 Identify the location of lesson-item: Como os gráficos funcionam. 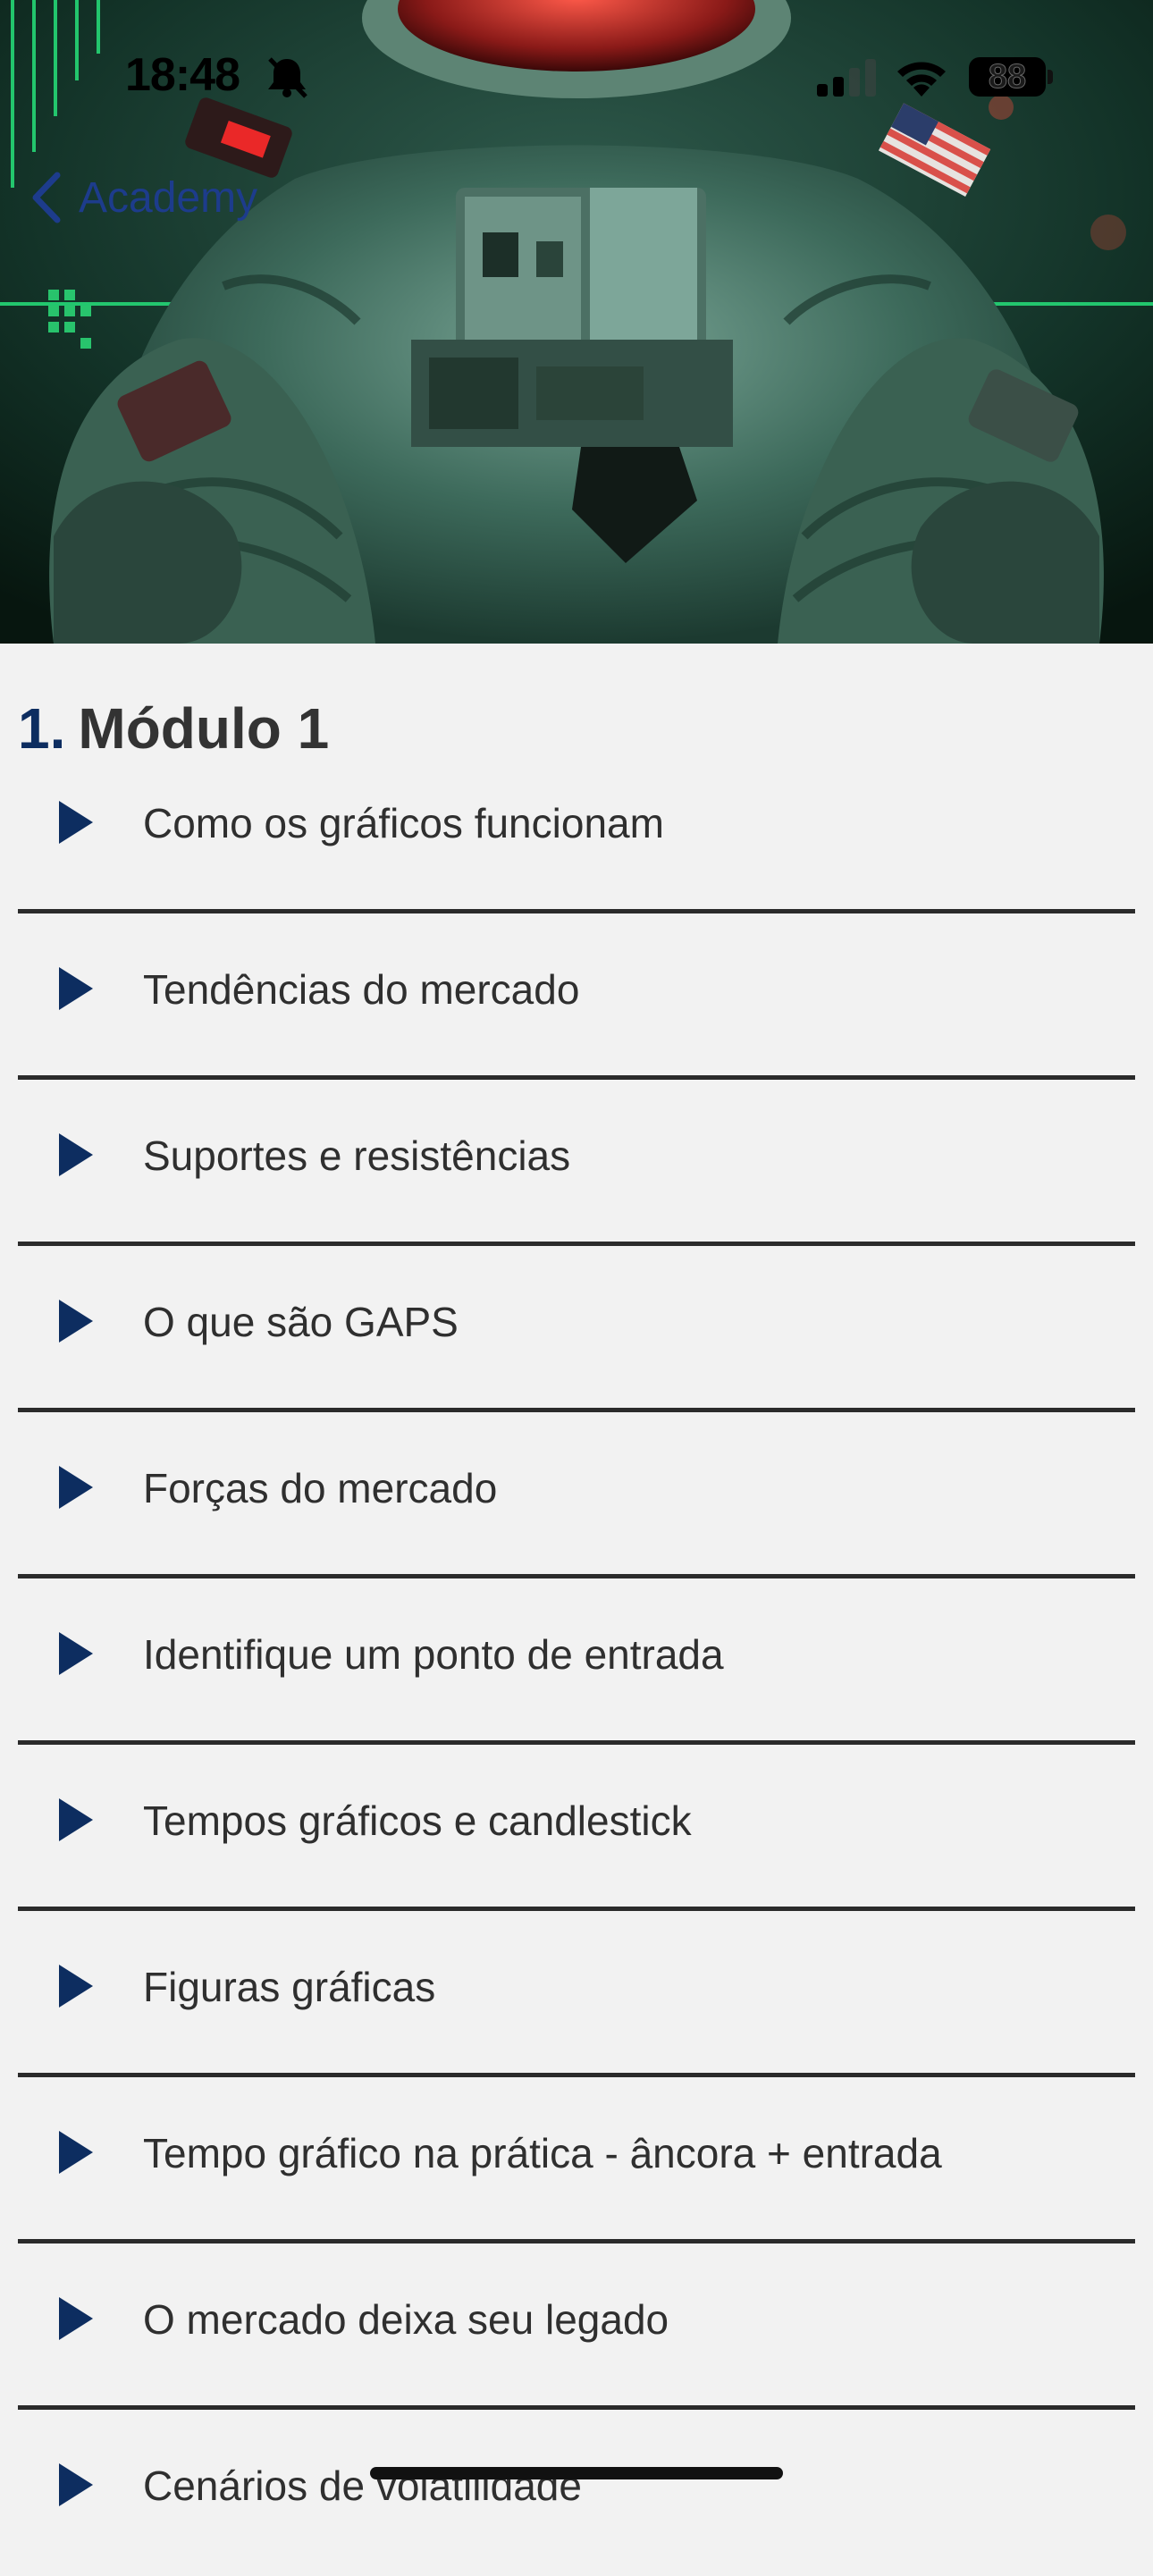
(576, 830).